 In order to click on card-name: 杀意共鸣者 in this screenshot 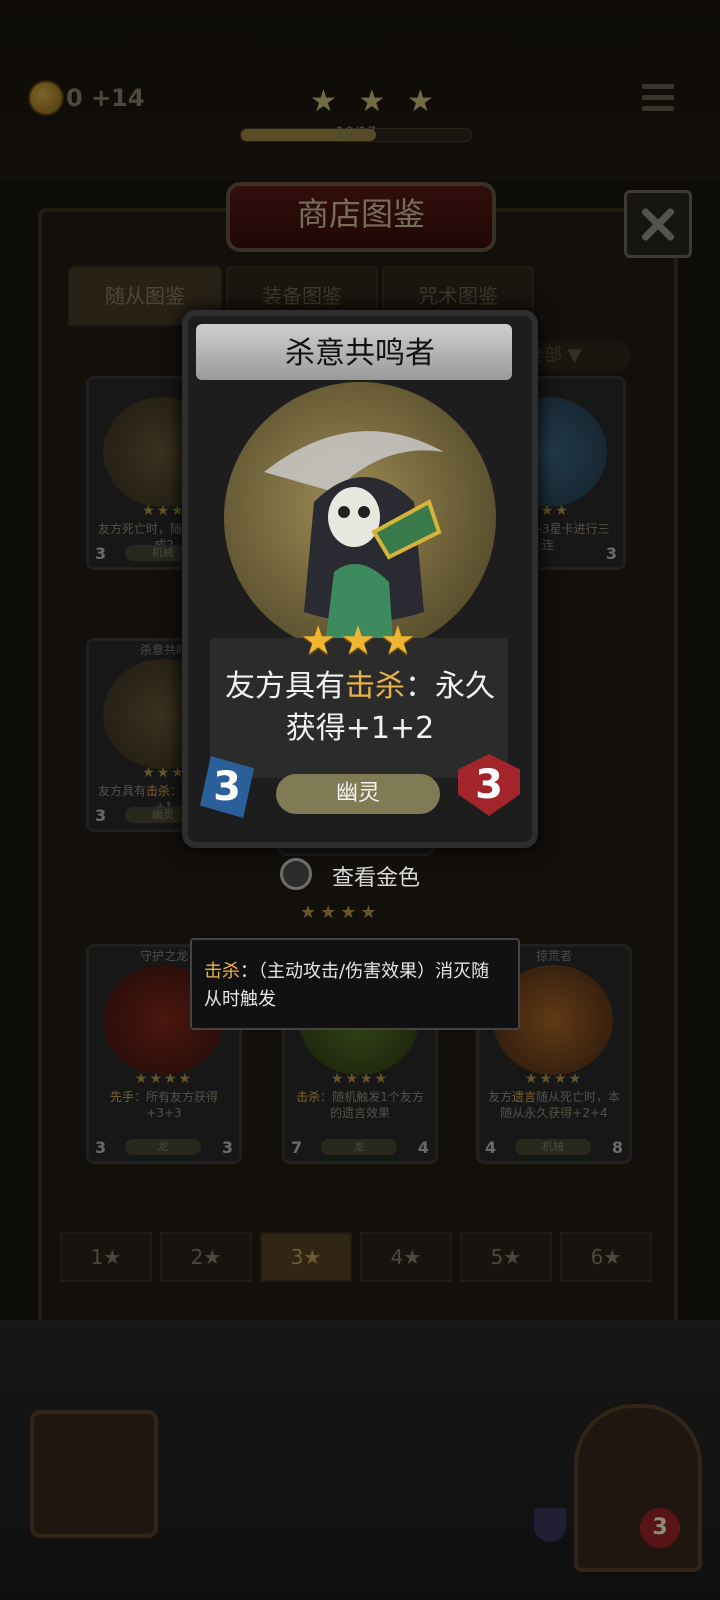, I will do `click(360, 353)`.